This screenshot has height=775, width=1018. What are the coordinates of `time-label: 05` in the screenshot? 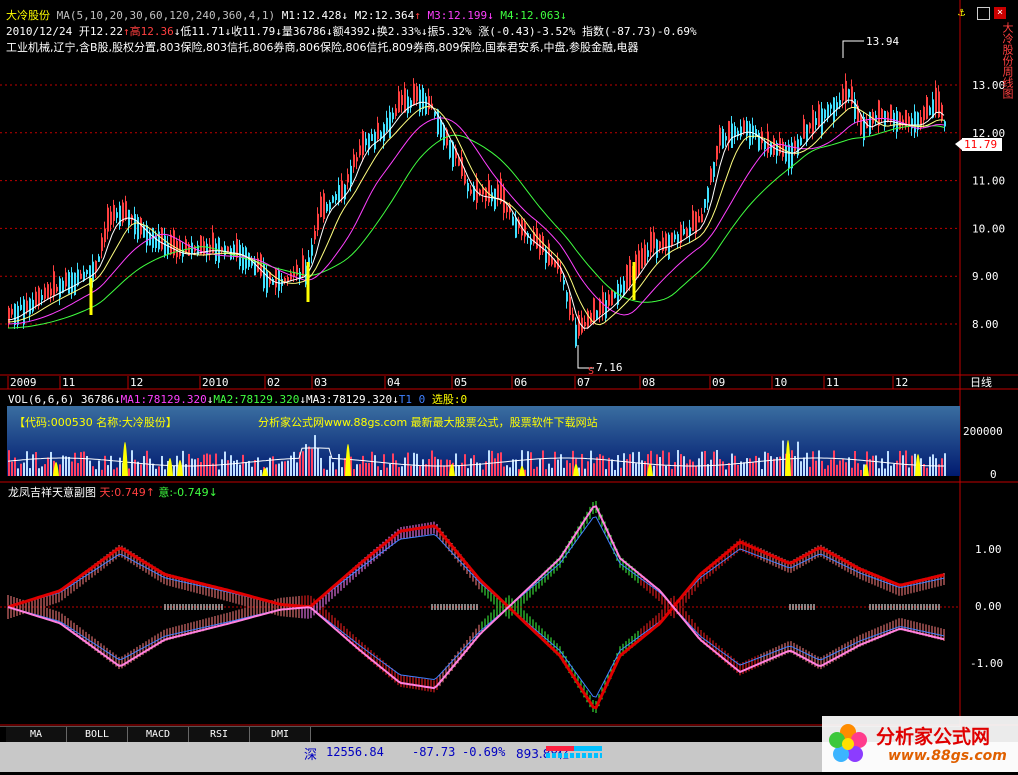 It's located at (460, 382).